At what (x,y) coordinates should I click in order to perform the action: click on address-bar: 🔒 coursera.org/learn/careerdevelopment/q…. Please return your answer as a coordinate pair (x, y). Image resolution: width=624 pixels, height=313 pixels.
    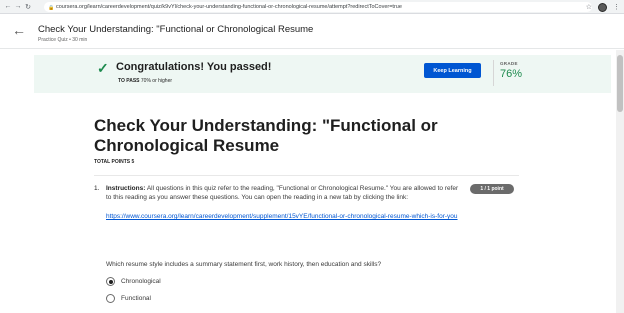
    Looking at the image, I should click on (318, 7).